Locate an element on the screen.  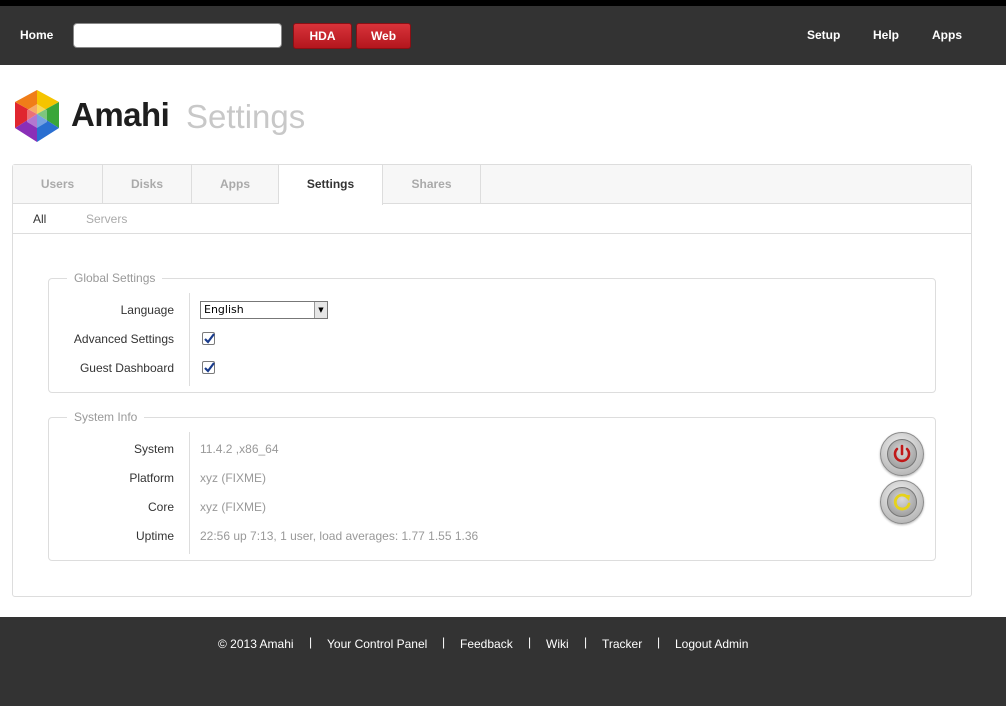
system-label: System is located at coordinates (153, 449).